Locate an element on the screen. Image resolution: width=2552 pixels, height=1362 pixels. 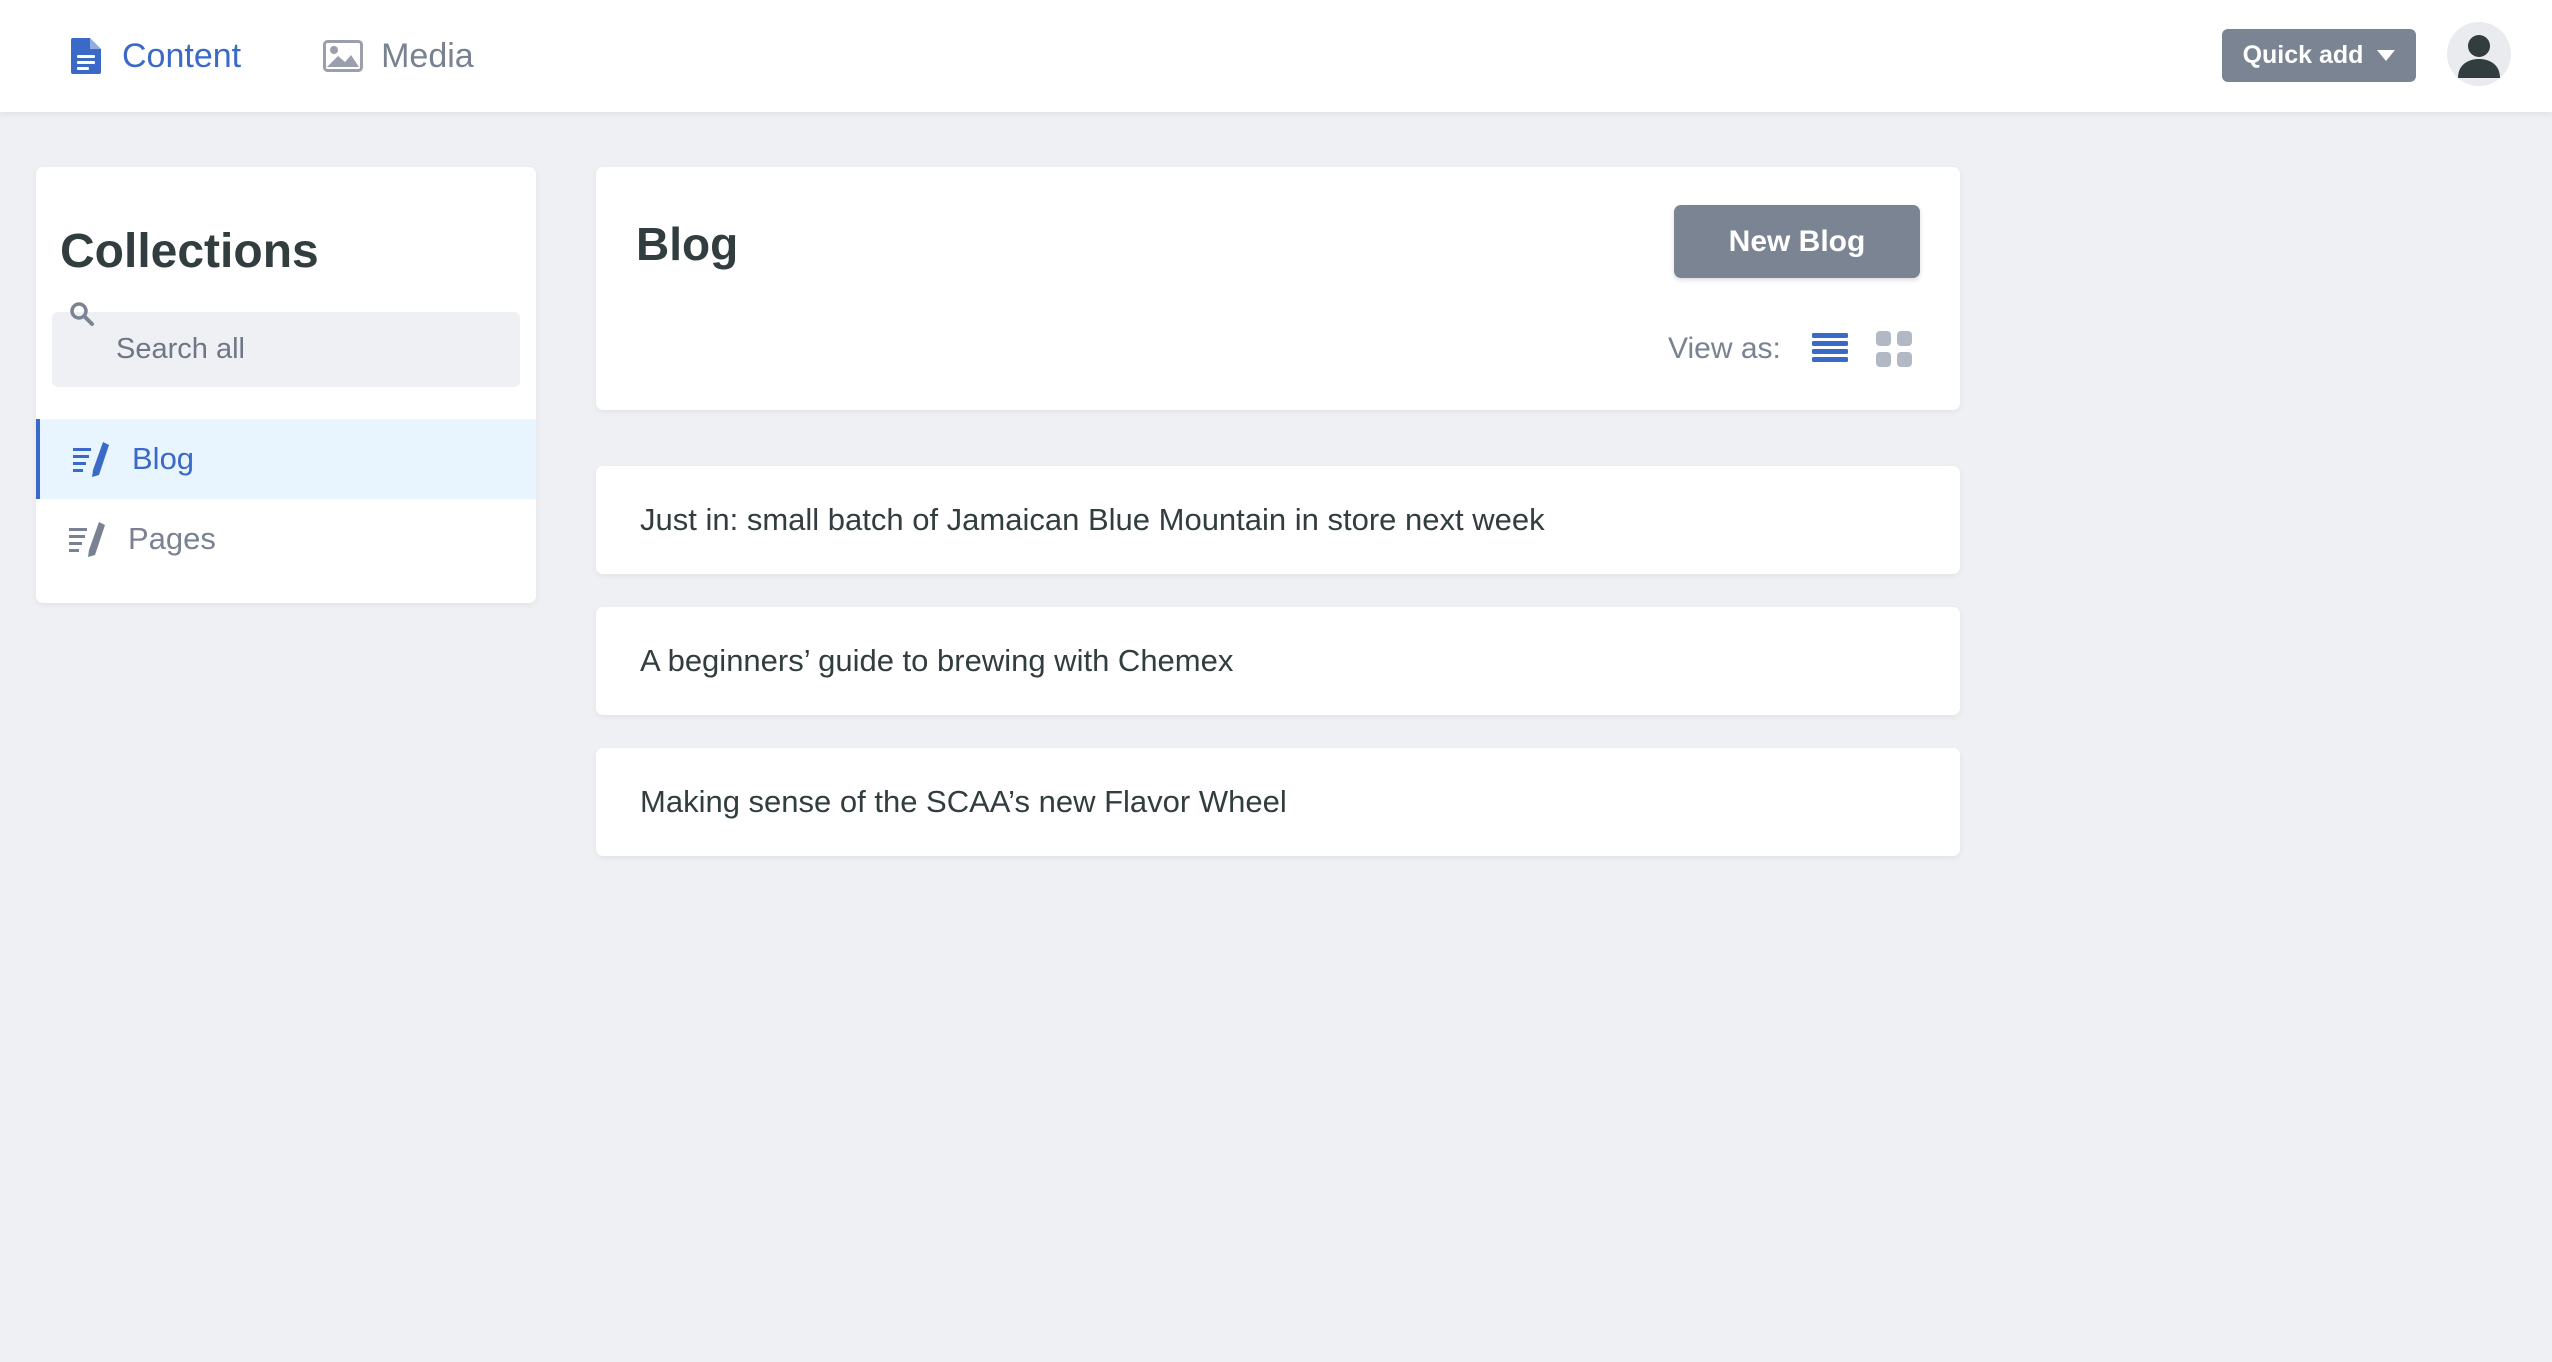
sidebar-title: Collections is located at coordinates (189, 251).